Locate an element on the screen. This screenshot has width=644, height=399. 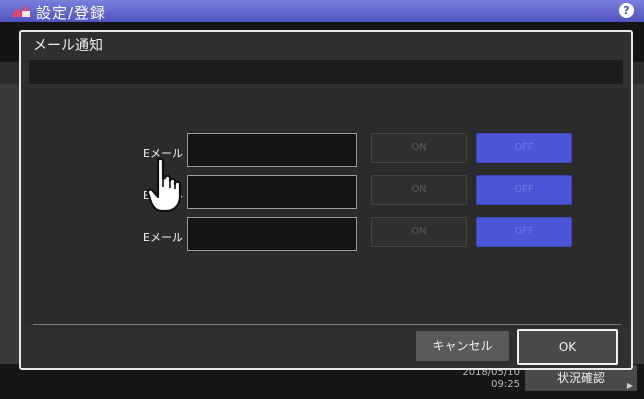
page-title: 設定/登録 is located at coordinates (71, 13).